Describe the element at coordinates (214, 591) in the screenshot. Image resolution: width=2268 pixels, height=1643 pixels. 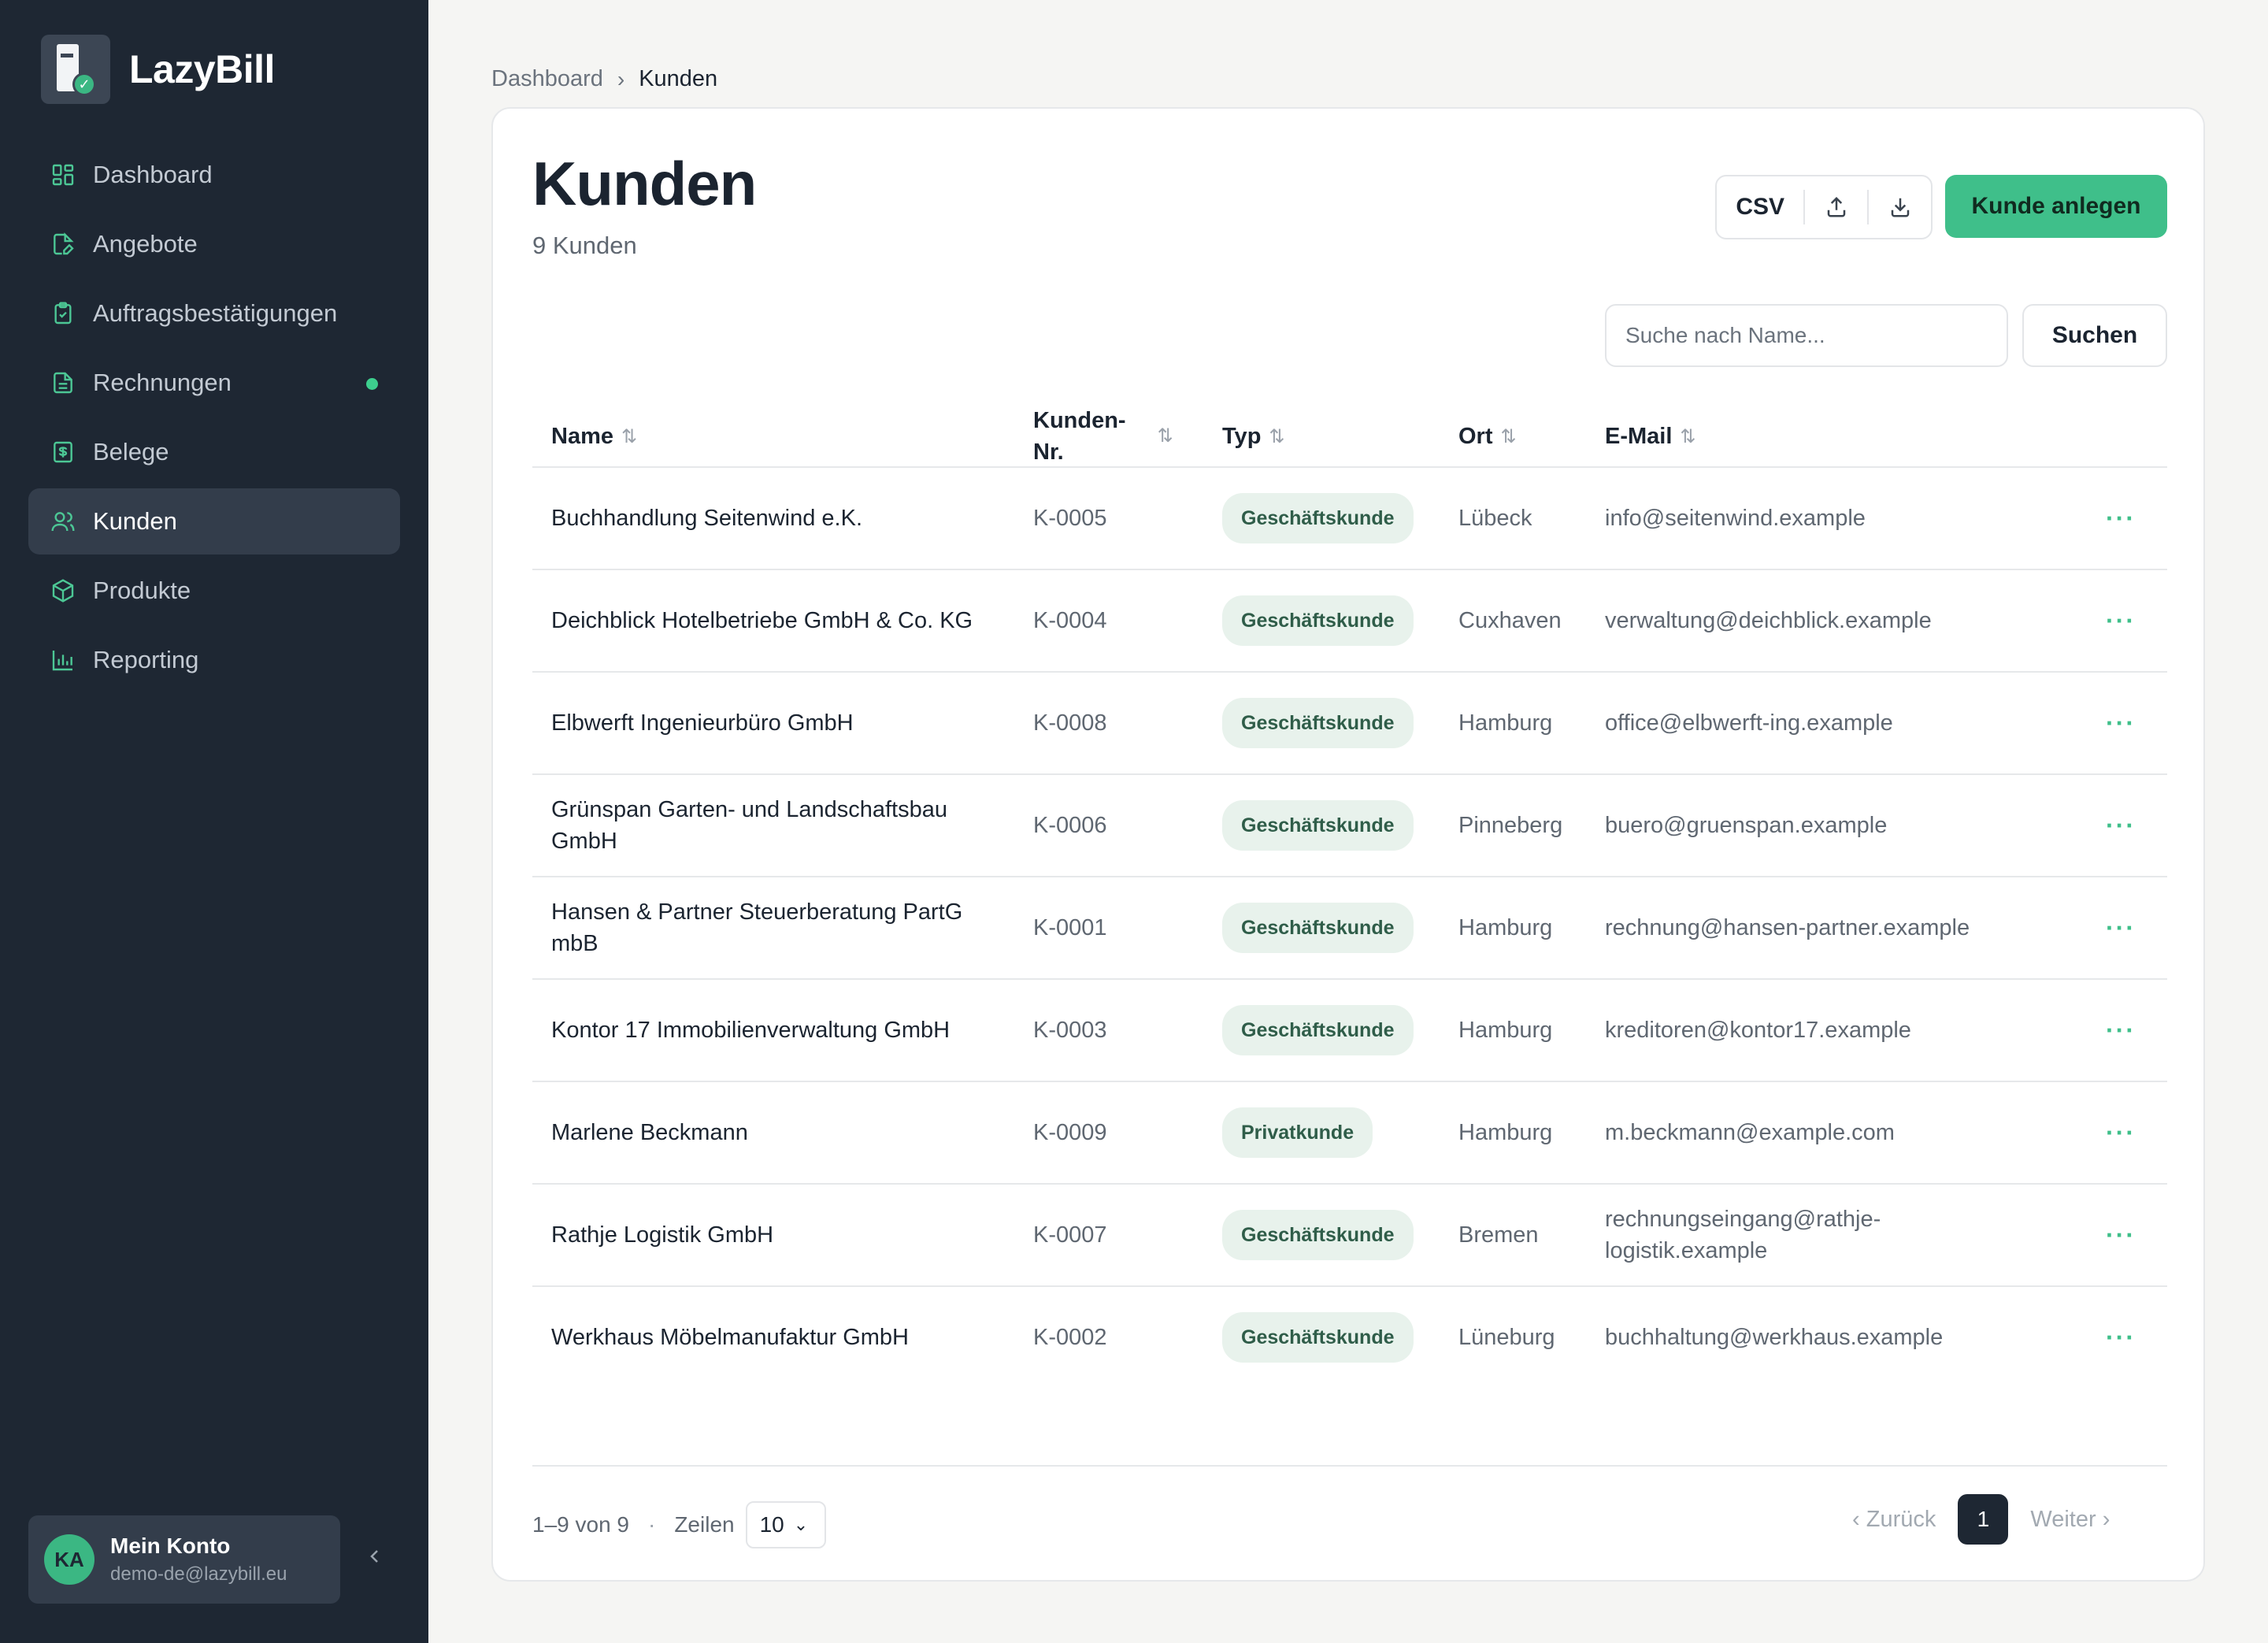
I see `sidebar-item-produkte: Produkte` at that location.